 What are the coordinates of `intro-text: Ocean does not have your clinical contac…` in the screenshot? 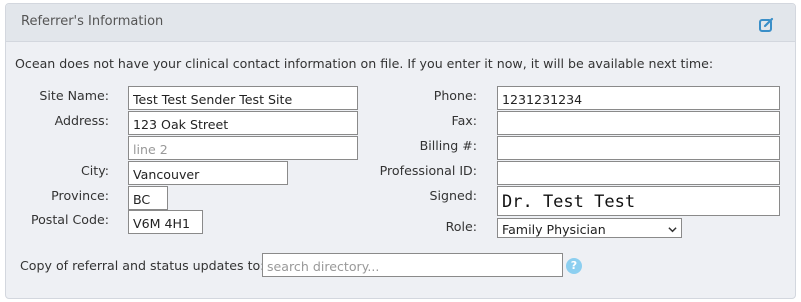 It's located at (364, 63).